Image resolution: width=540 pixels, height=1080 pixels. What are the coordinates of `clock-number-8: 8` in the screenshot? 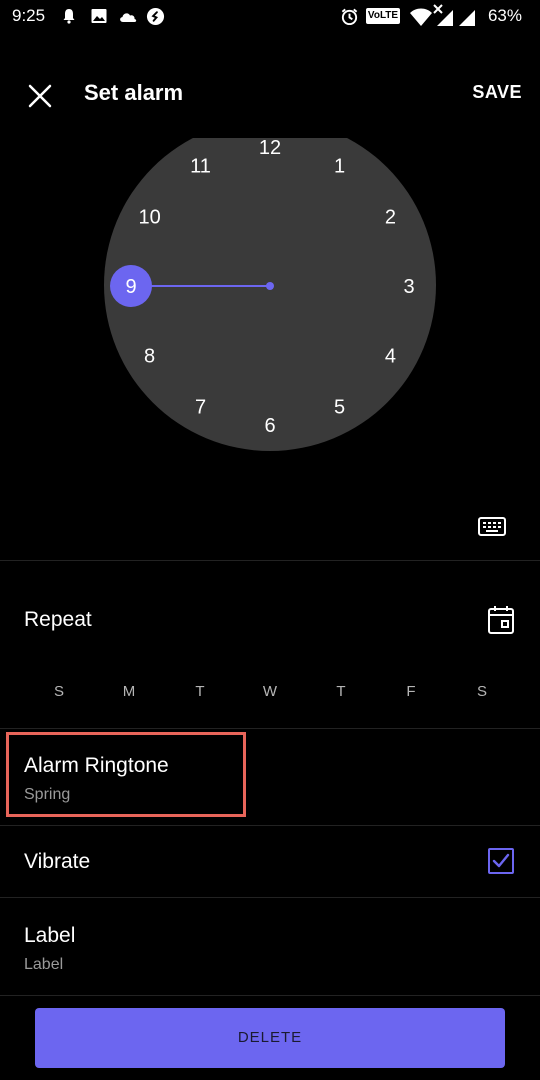 It's located at (149, 357).